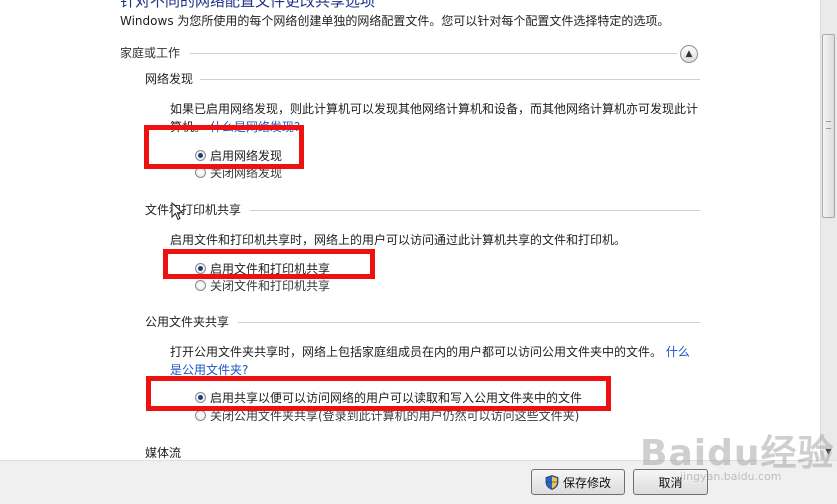 The image size is (837, 504). I want to click on watermark-url: jingyan.baidu.com, so click(731, 476).